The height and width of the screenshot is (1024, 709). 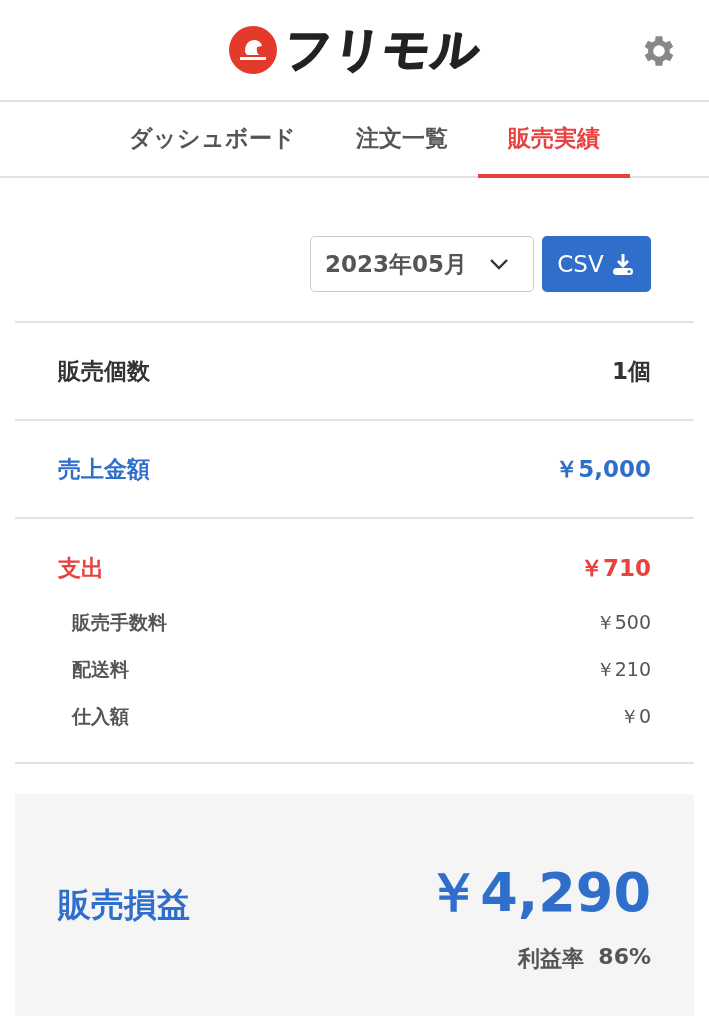 What do you see at coordinates (100, 716) in the screenshot?
I see `expense-label: 仕入額` at bounding box center [100, 716].